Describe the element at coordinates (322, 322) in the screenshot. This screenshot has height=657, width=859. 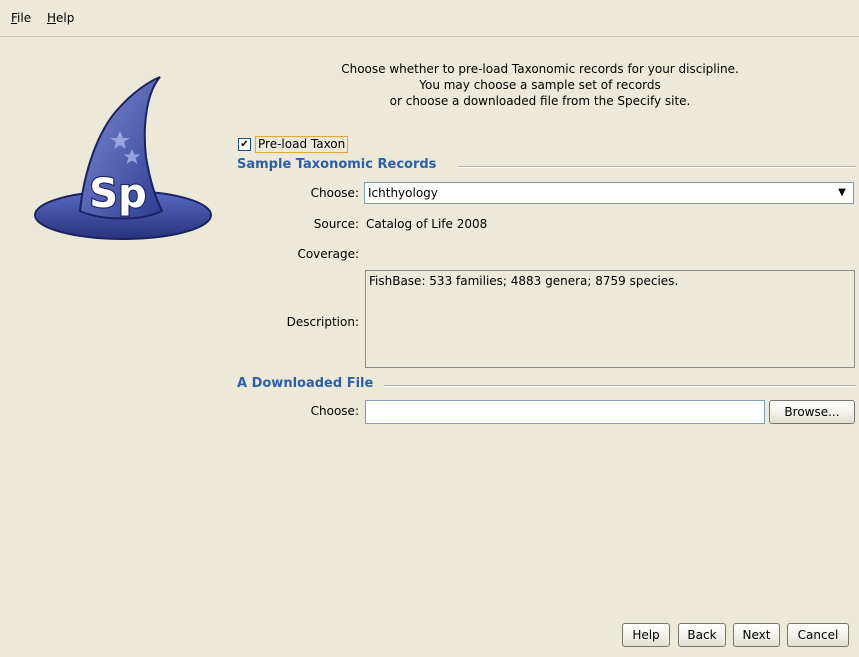
I see `description-label: Description:` at that location.